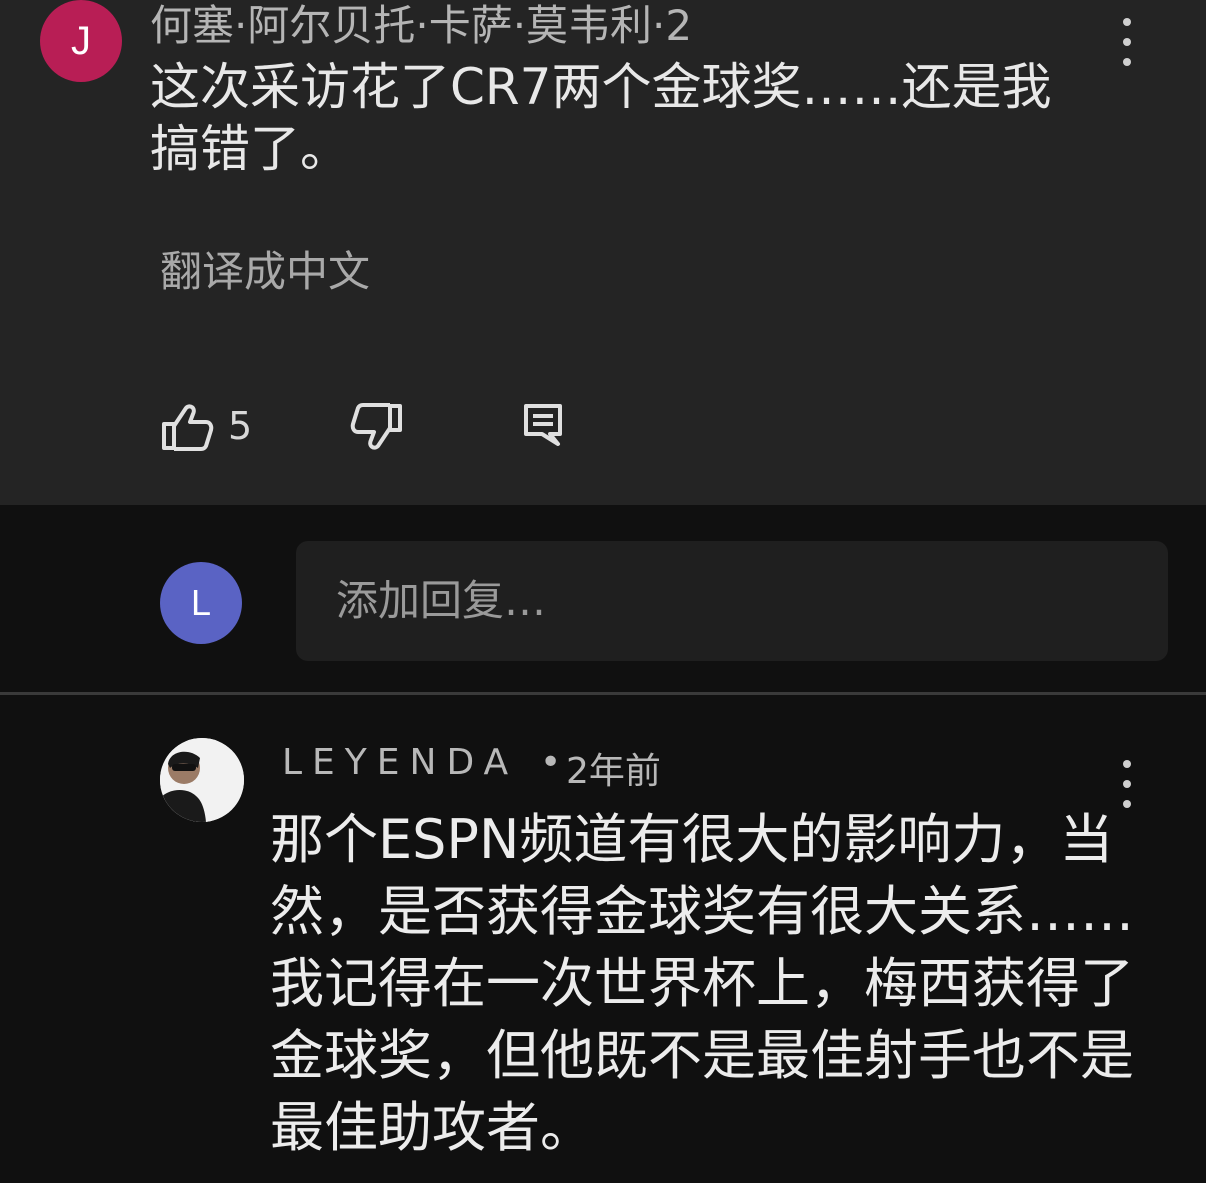  I want to click on avatar-letter: J, so click(81, 40).